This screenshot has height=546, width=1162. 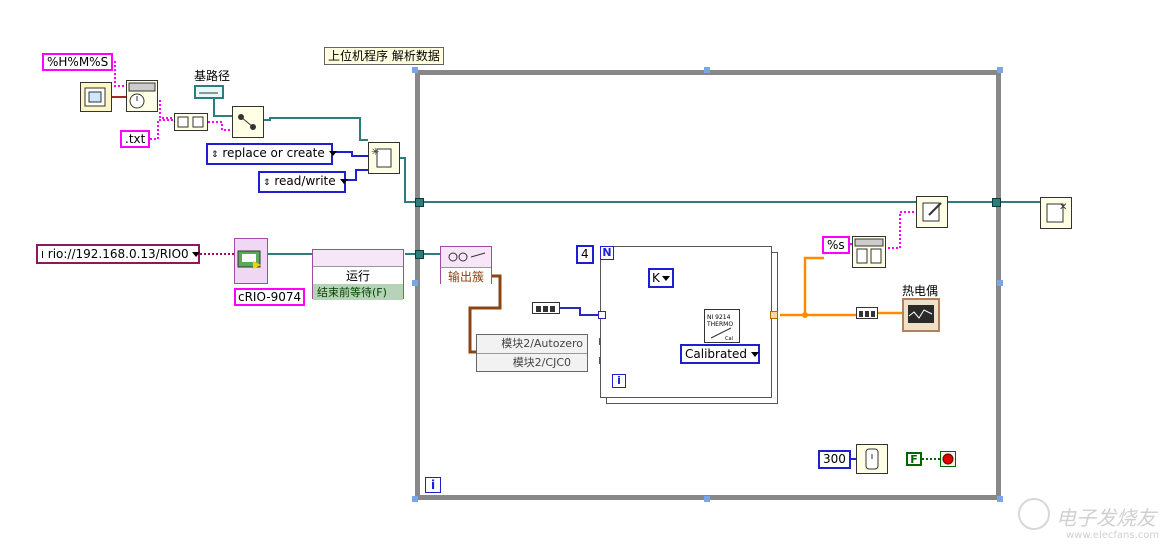 I want to click on crio-label: cRIO-9074, so click(x=270, y=297).